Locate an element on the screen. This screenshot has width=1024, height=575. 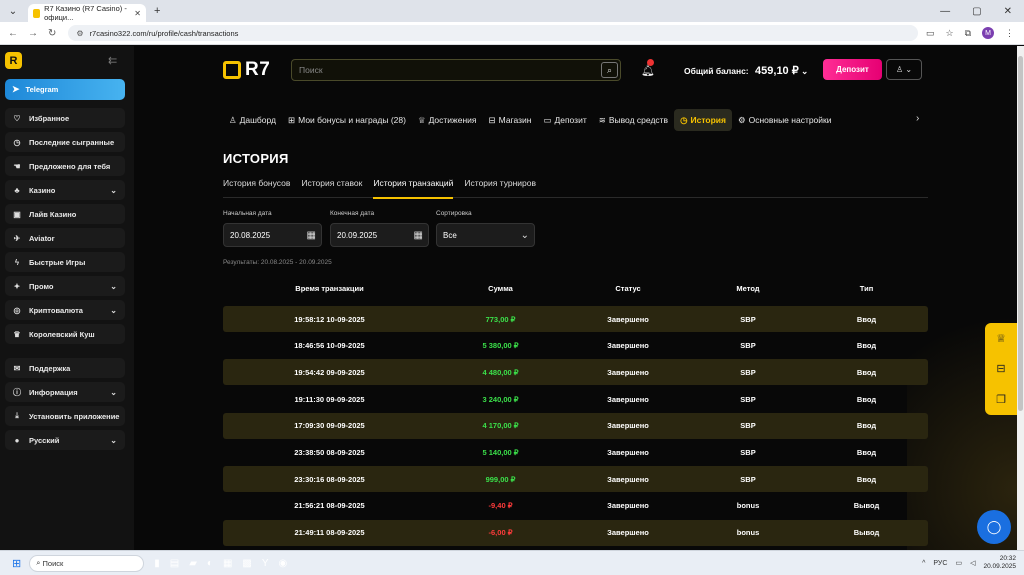
nav-tab: ⚙ Основные настройки is located at coordinates (785, 120).